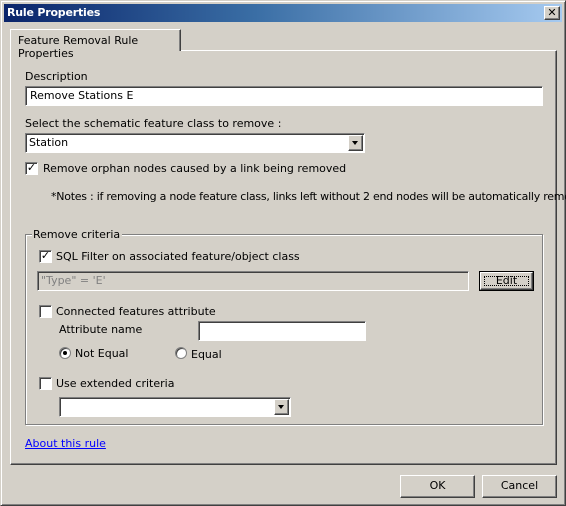 This screenshot has width=566, height=506. I want to click on tab-feature-removal-rule-properties: Feature Removal Rule Properties, so click(95, 44).